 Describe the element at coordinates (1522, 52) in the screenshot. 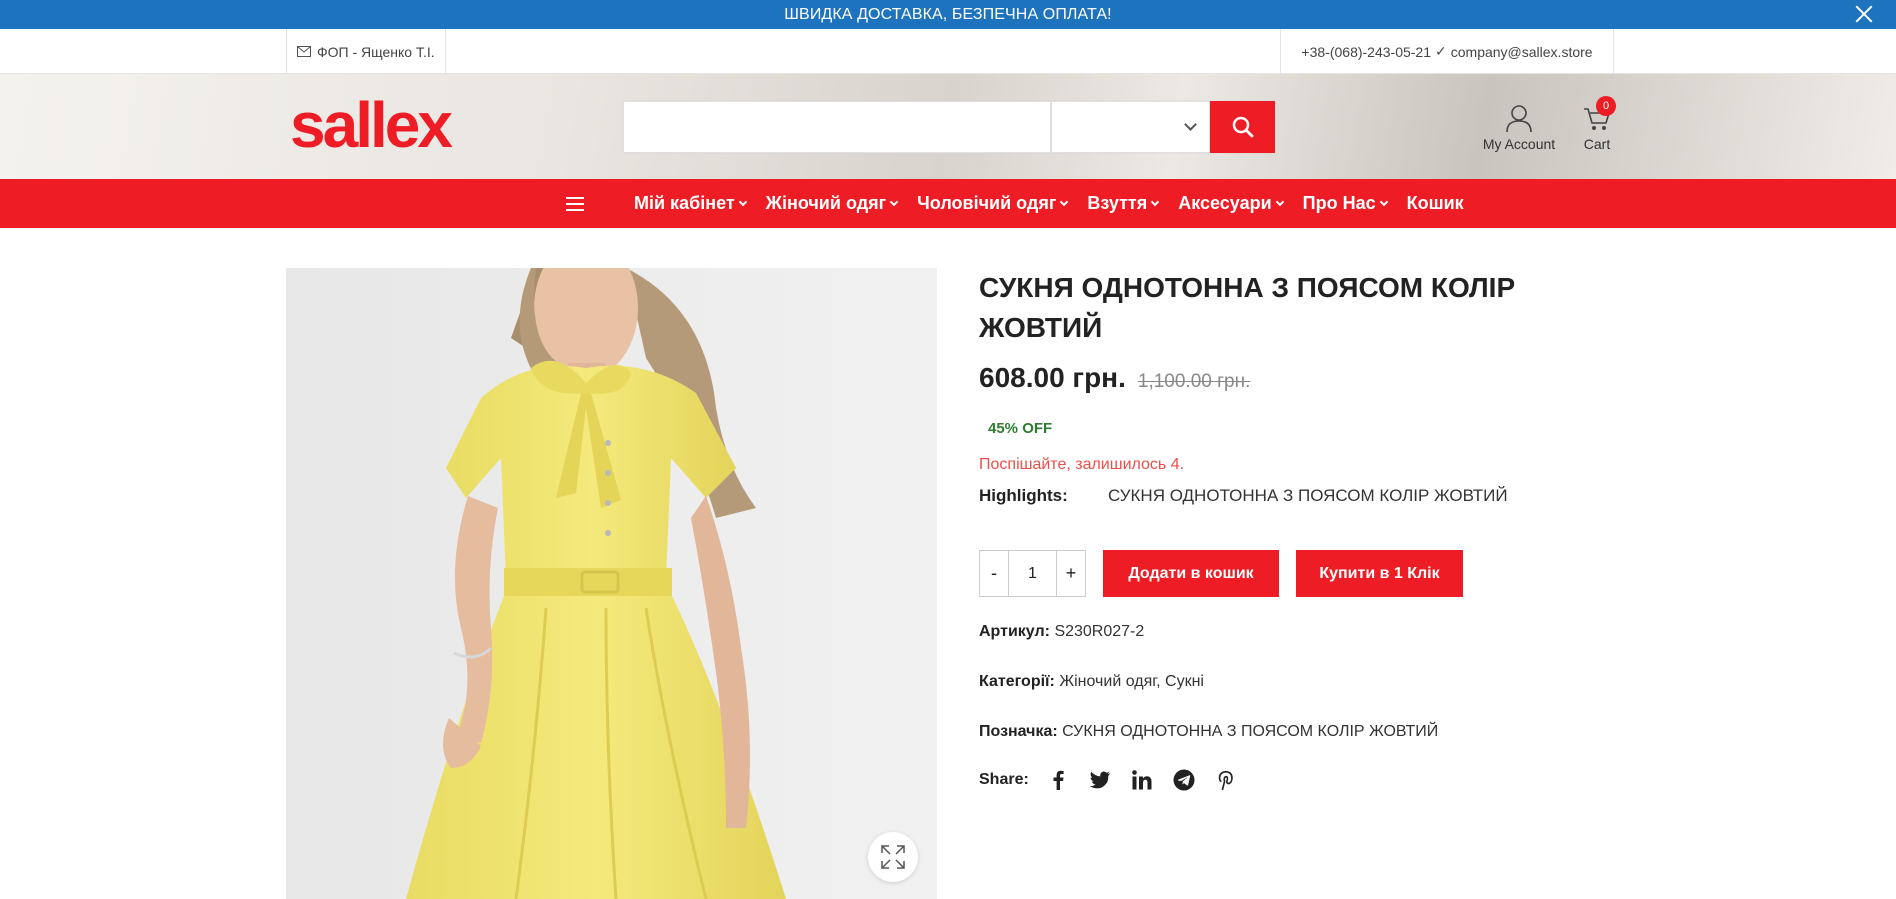

I see `email-link: company@sallex.store` at that location.